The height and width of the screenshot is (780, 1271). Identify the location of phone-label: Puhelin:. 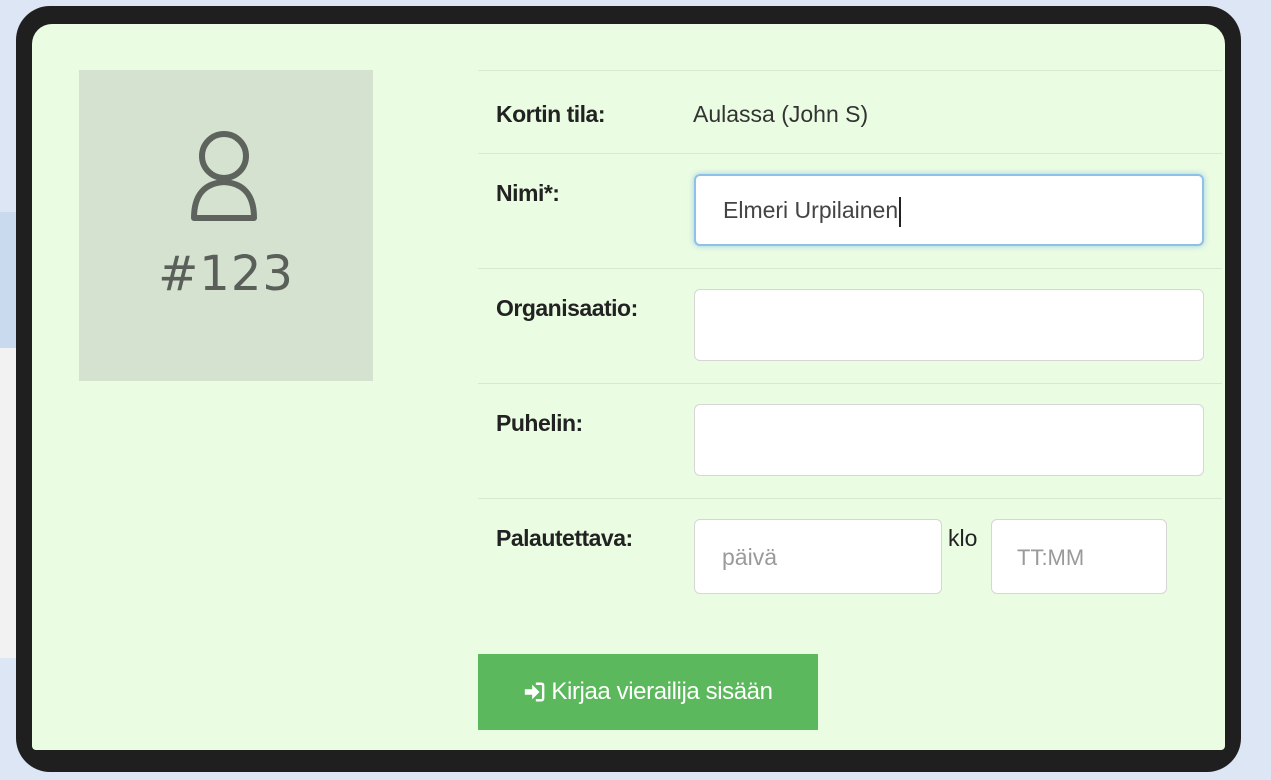
(539, 423).